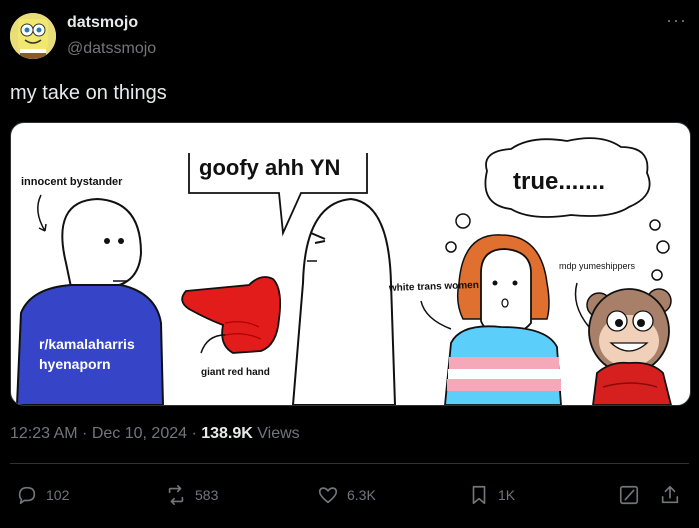 The width and height of the screenshot is (699, 528). Describe the element at coordinates (231, 315) in the screenshot. I see `giant-red-hand` at that location.